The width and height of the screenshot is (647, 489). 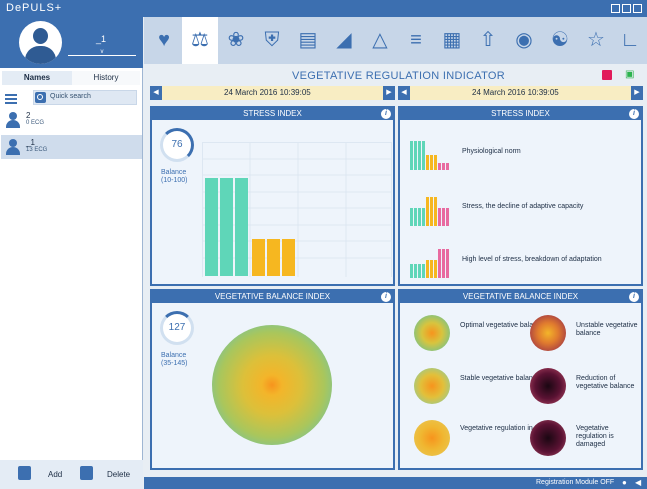 What do you see at coordinates (236, 40) in the screenshot?
I see `brain-icon: ❀` at bounding box center [236, 40].